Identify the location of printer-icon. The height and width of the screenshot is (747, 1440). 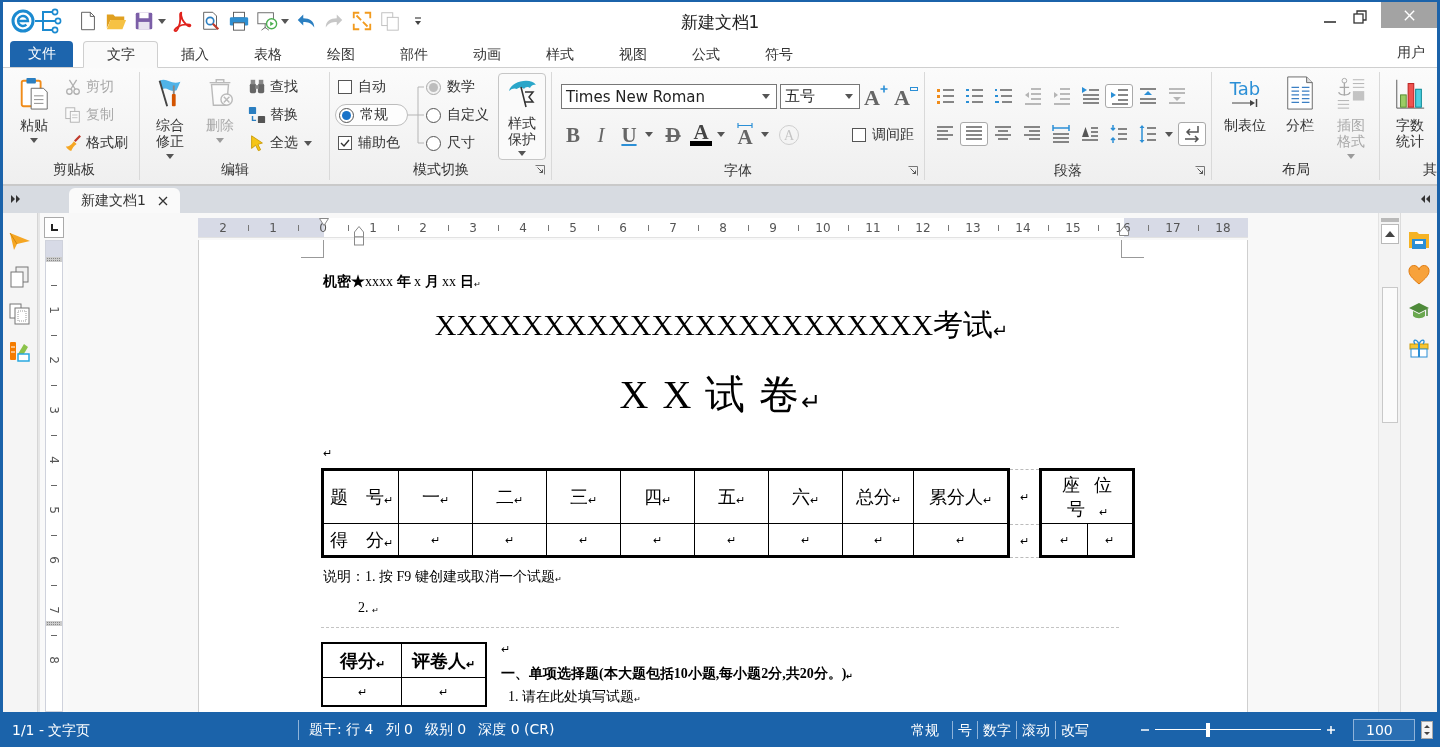
(239, 21).